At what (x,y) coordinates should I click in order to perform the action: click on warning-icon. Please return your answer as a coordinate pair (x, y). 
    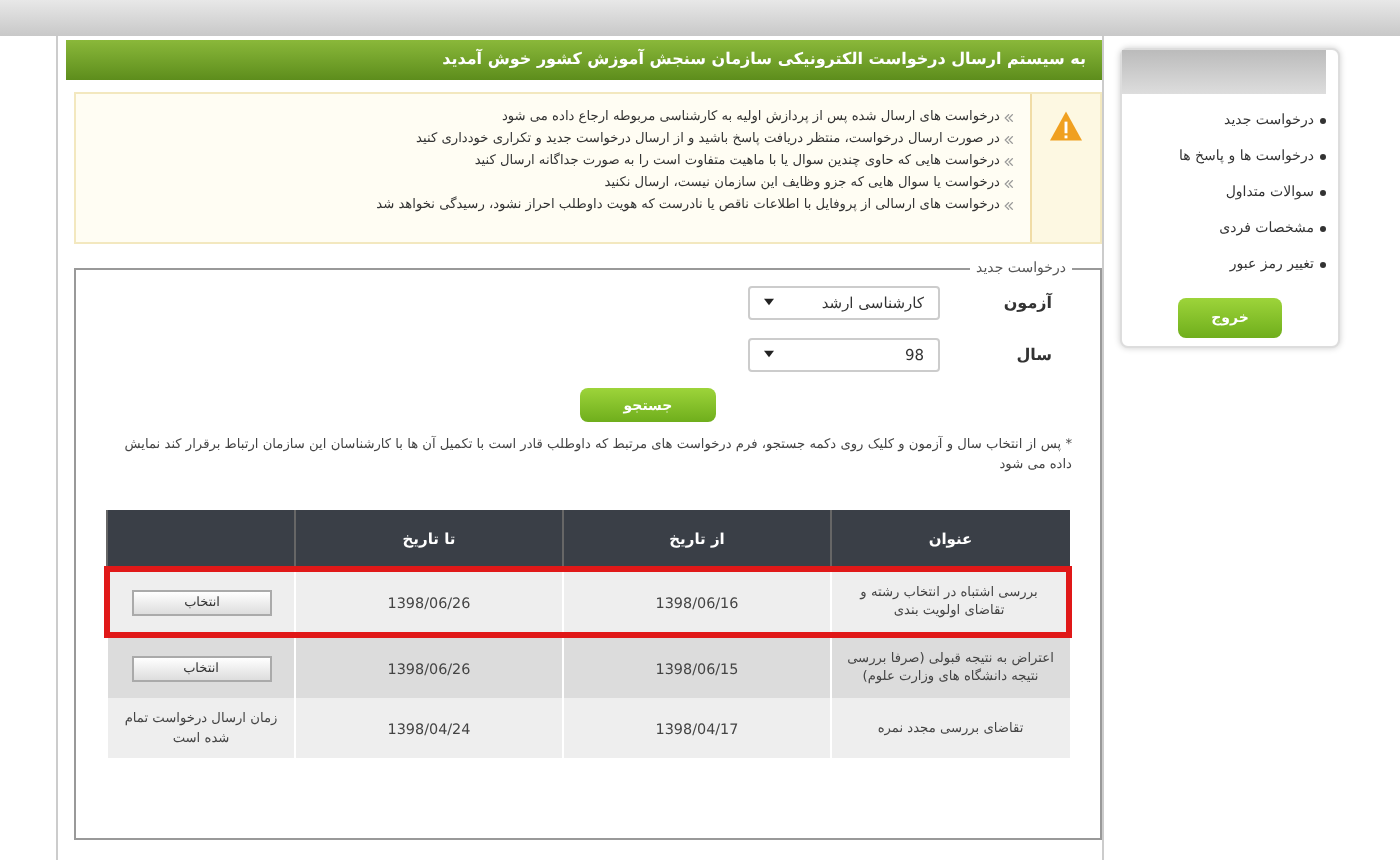
    Looking at the image, I should click on (1066, 126).